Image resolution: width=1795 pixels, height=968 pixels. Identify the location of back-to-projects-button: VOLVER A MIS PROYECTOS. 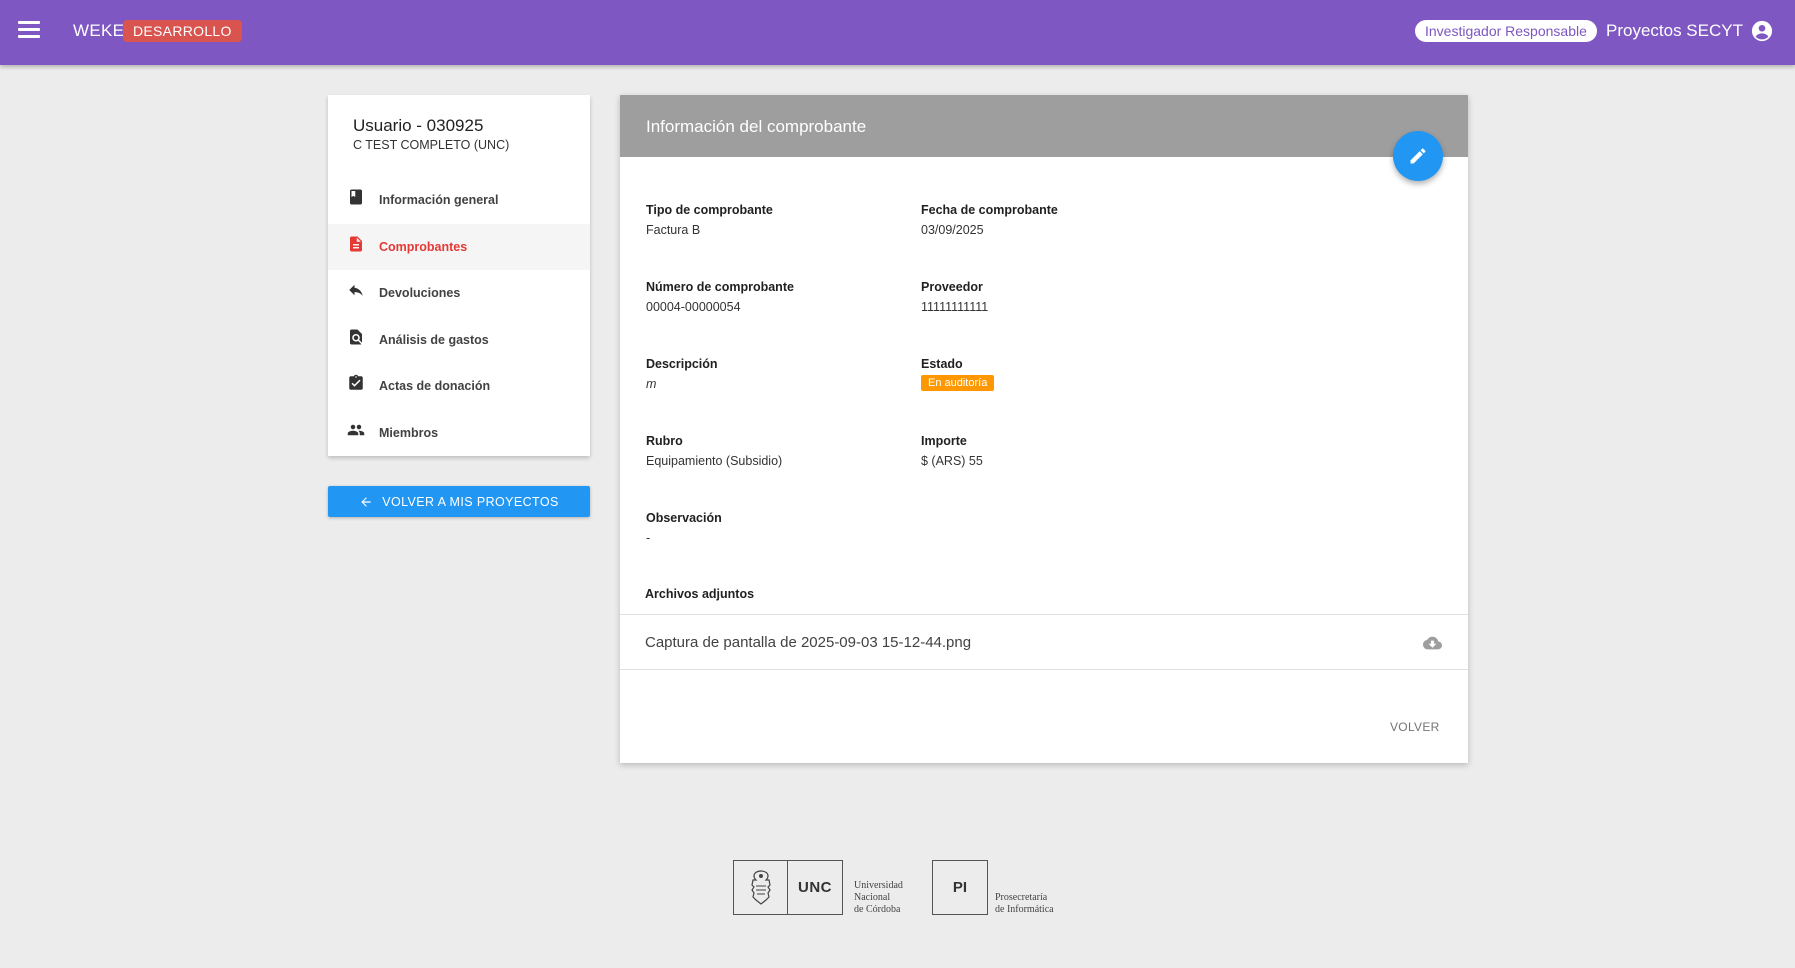
(459, 501).